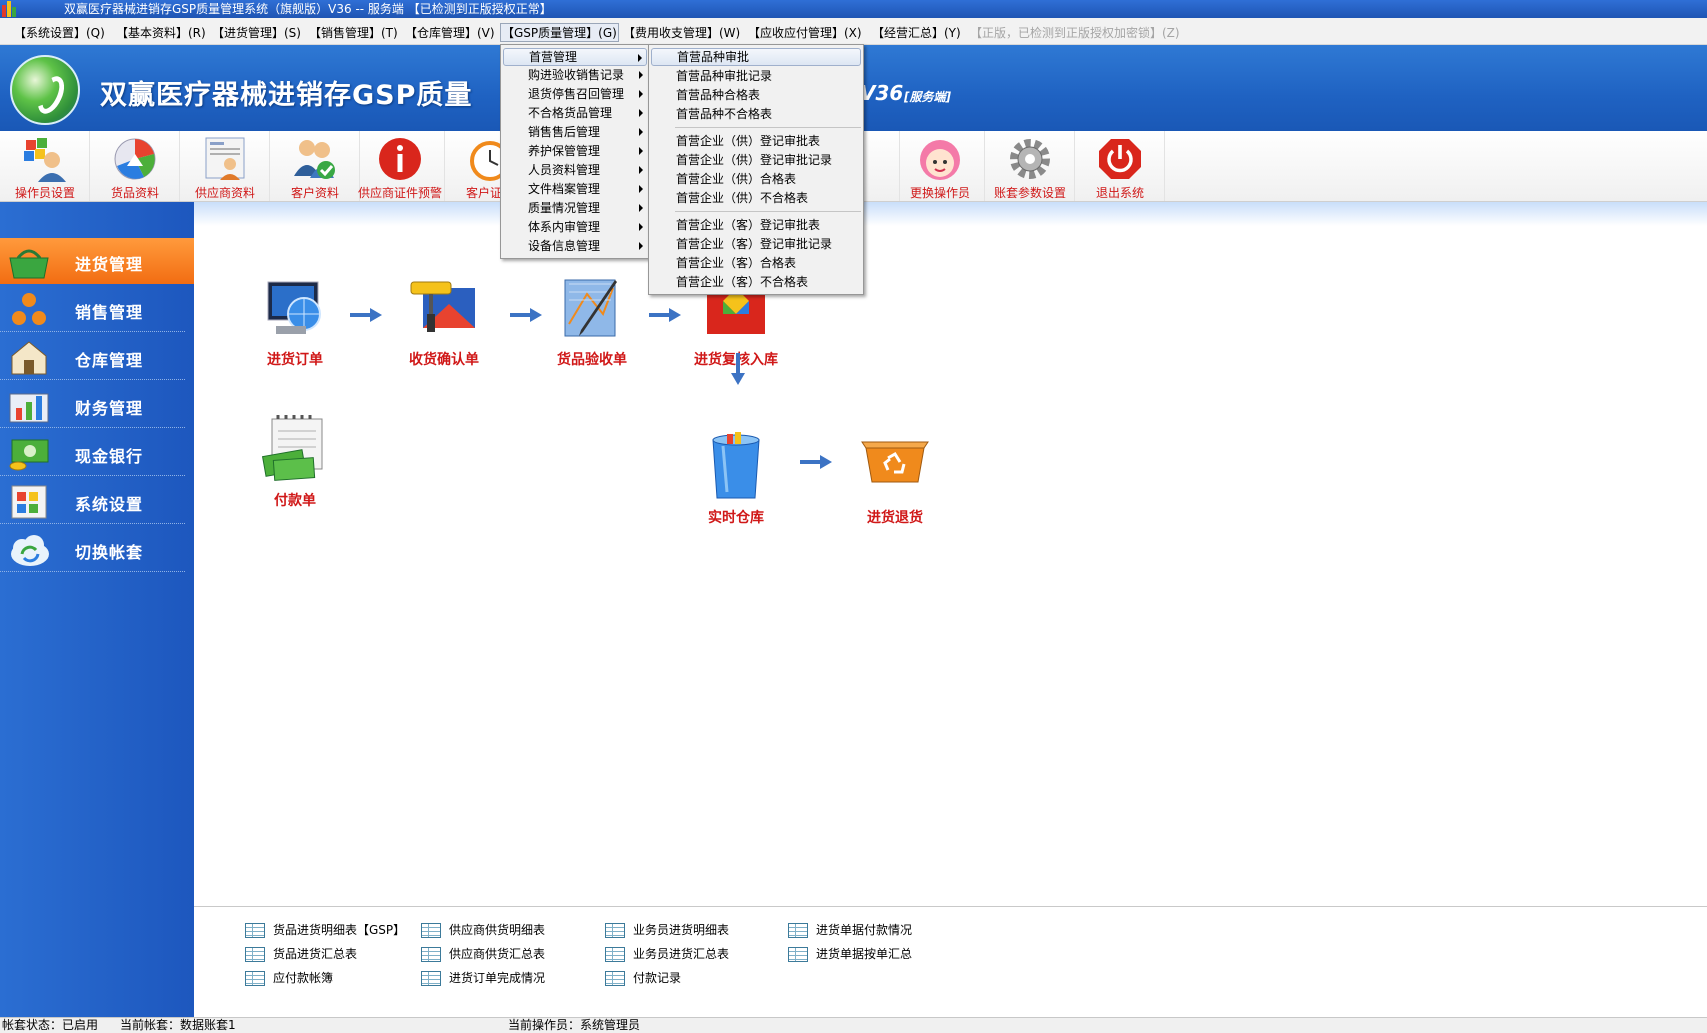  I want to click on menu-item-label: 退货停售召回管理, so click(576, 94).